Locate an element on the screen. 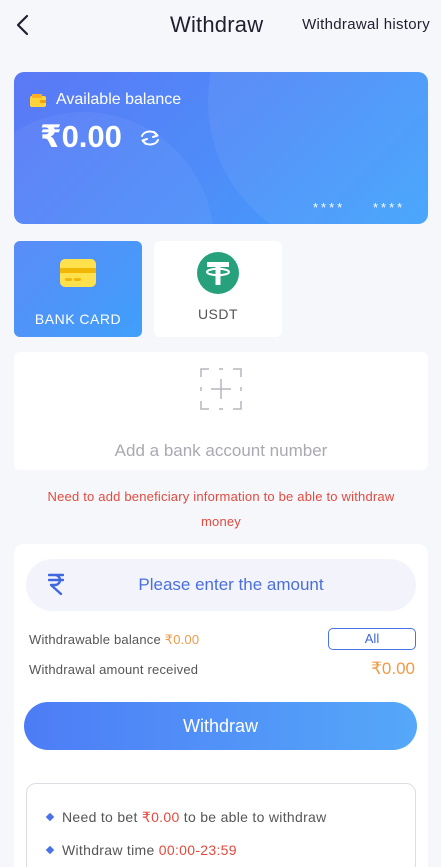  tab-usdt: USDT is located at coordinates (218, 289).